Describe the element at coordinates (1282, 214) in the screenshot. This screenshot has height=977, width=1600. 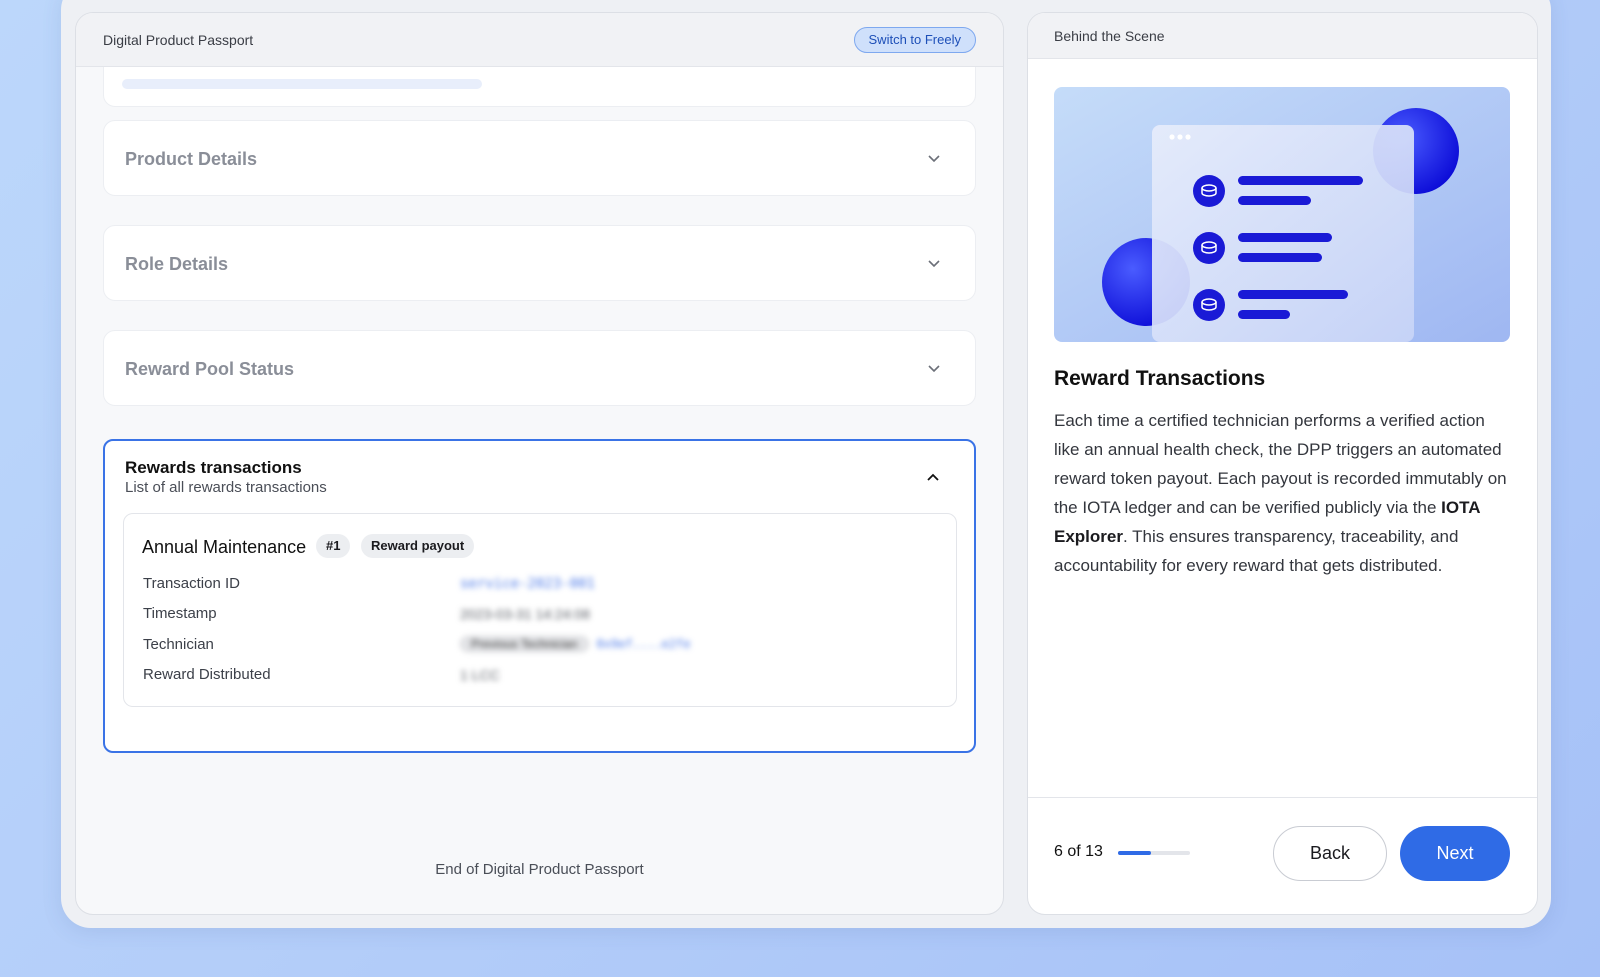
I see `reward-transactions-illustration` at that location.